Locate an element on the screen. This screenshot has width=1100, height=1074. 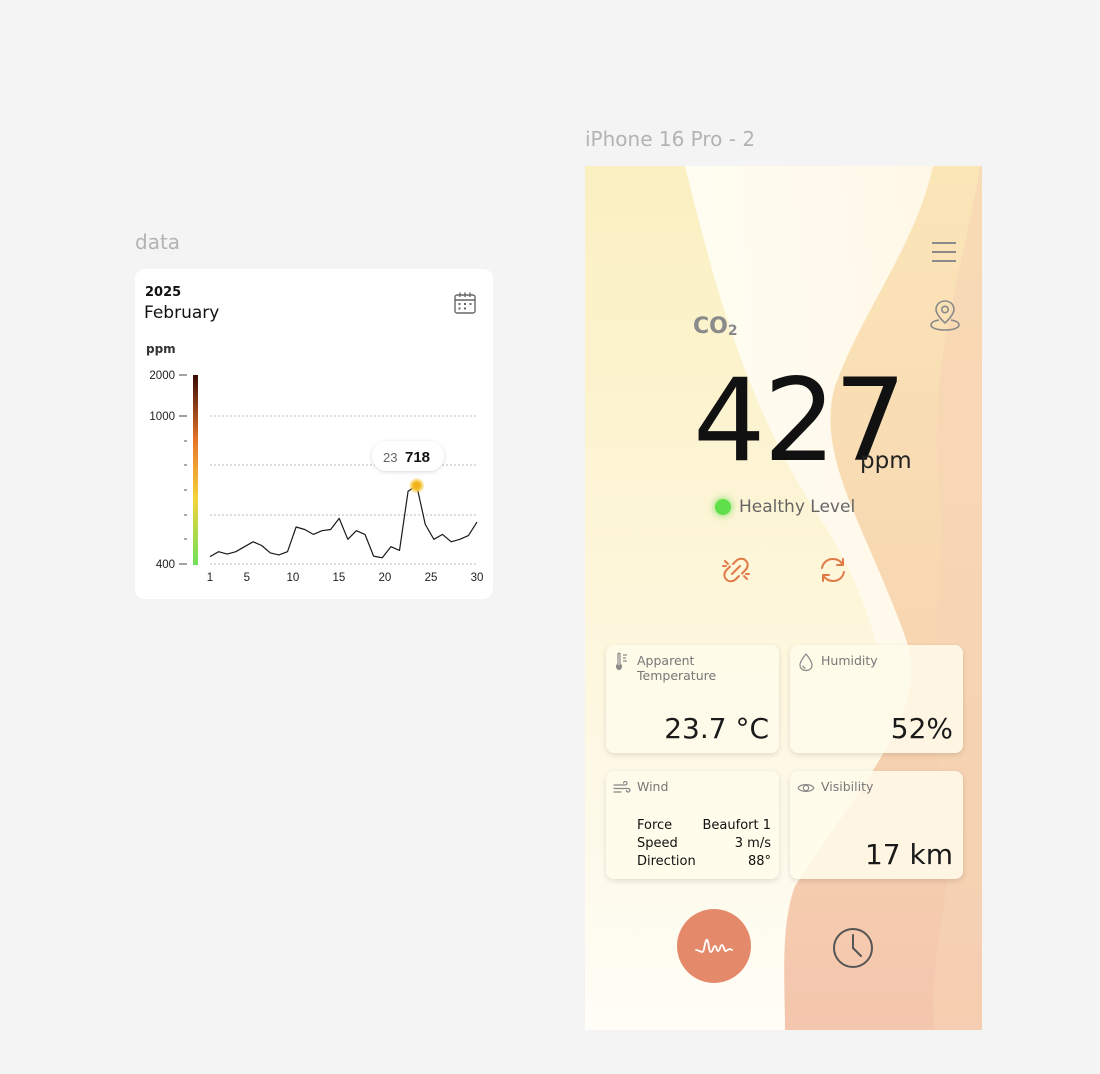
eye-icon is located at coordinates (806, 788).